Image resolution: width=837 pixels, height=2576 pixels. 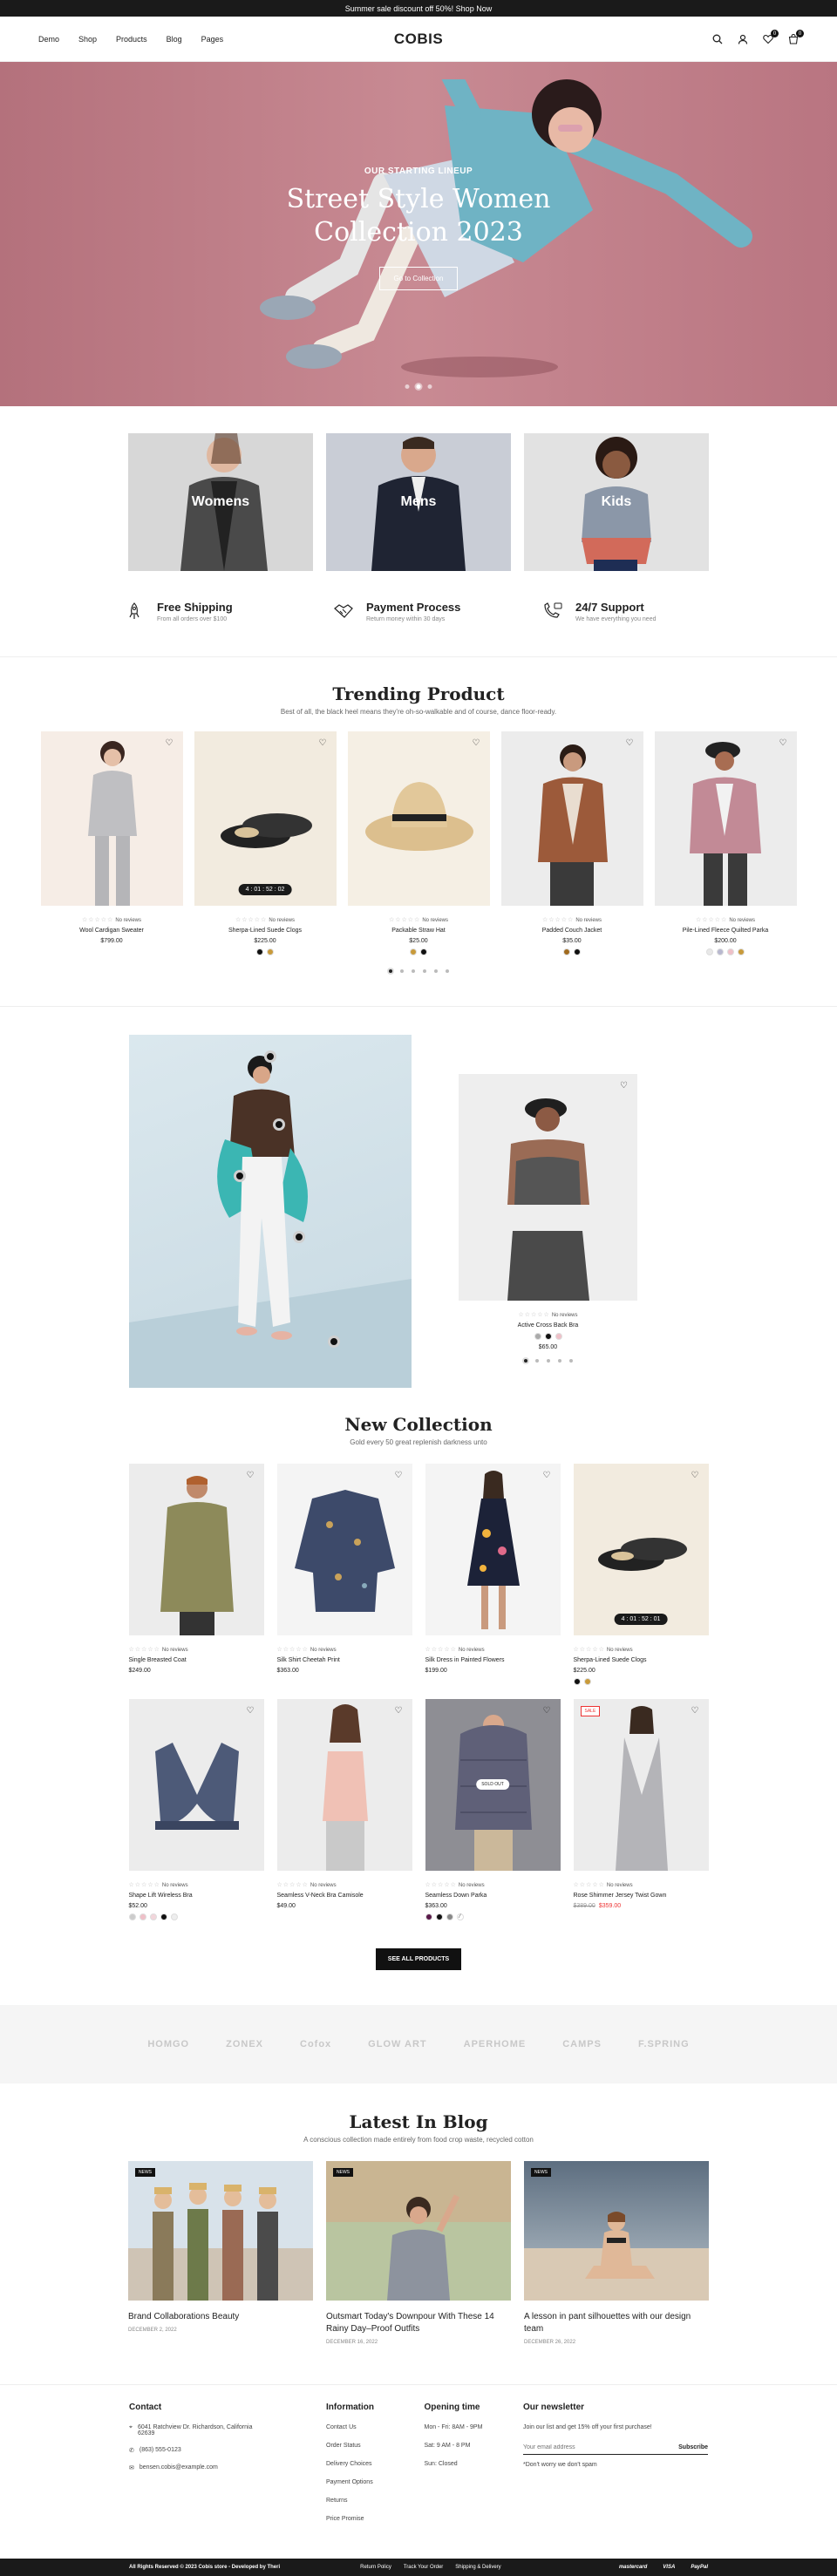 I want to click on footer-link: Delivery Choices, so click(x=375, y=2464).